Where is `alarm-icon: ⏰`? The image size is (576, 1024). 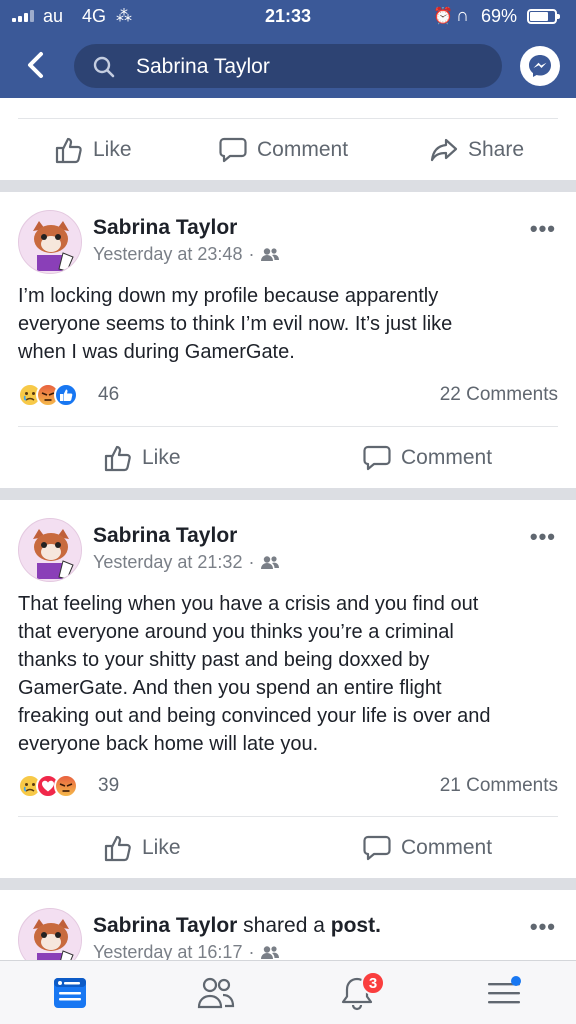
alarm-icon: ⏰ is located at coordinates (443, 16).